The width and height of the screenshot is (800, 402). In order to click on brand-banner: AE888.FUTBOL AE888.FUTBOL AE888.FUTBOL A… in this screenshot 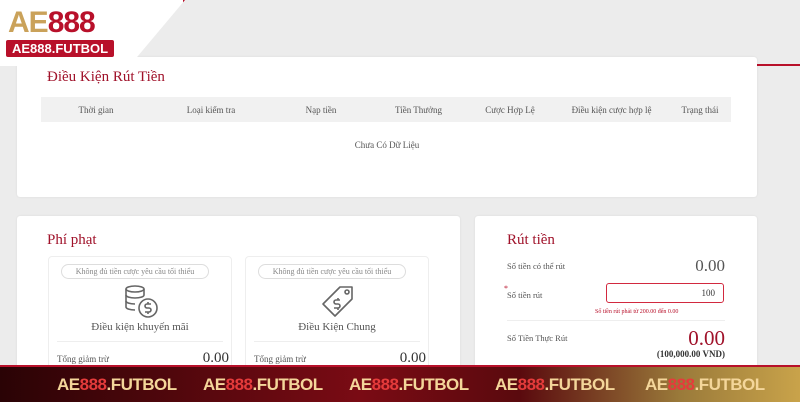, I will do `click(400, 383)`.